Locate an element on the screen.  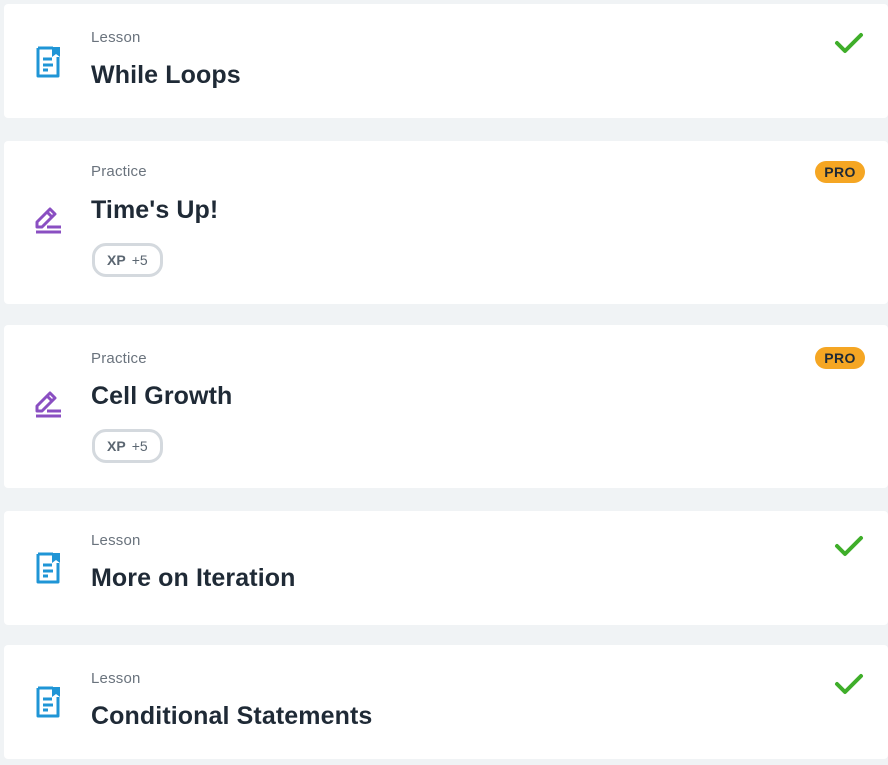
card-title: Cell Growth is located at coordinates (162, 396).